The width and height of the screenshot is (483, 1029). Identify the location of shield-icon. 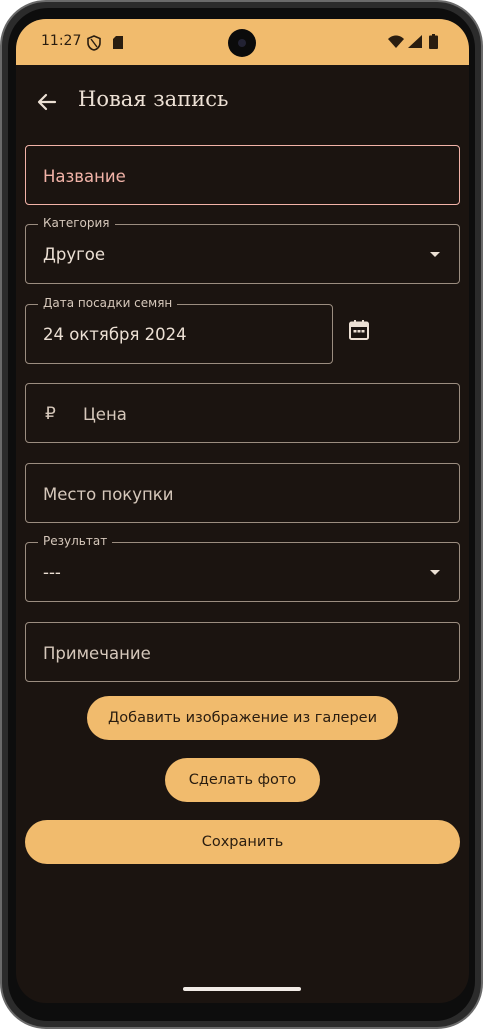
(94, 43).